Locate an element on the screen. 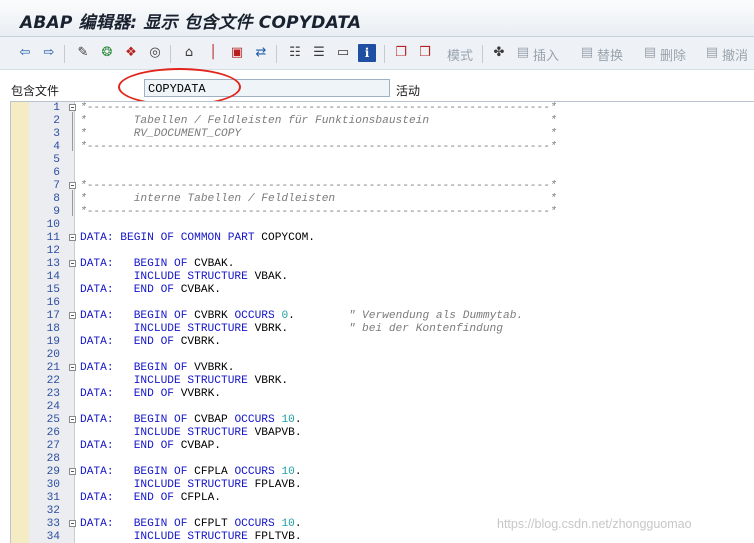 The image size is (754, 543). line-number: 14 is located at coordinates (53, 277).